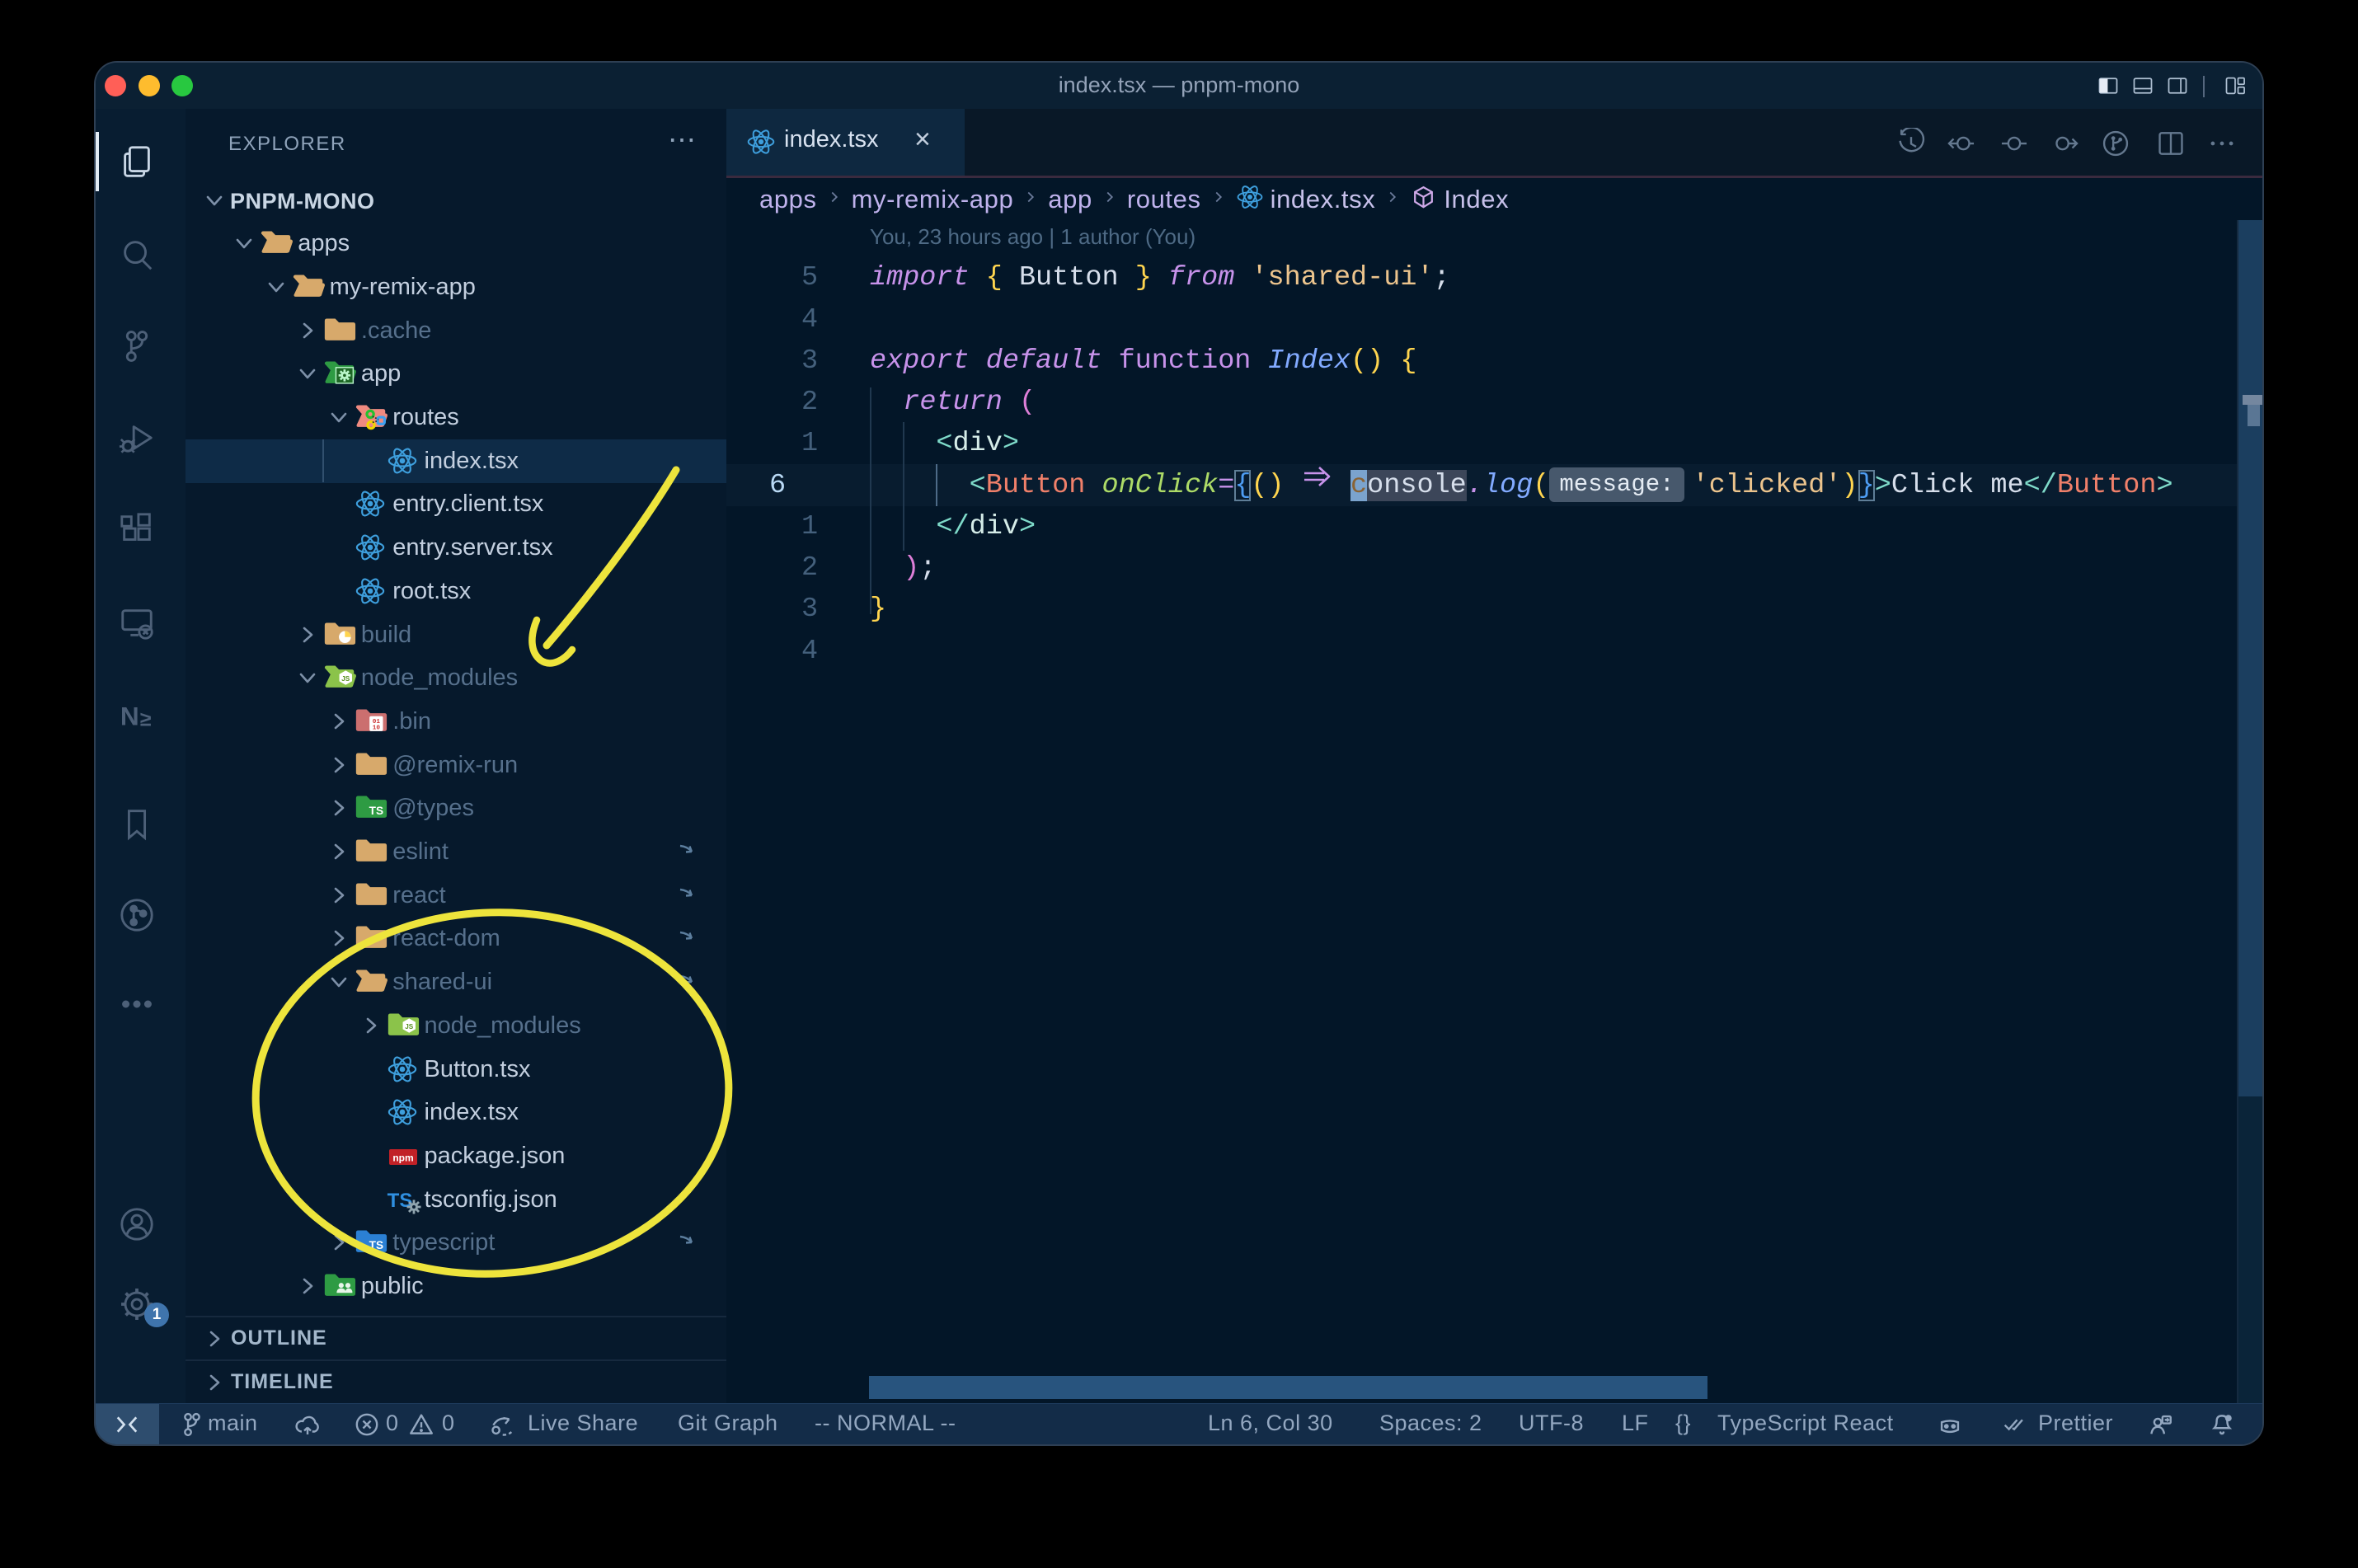 This screenshot has width=2358, height=1568. What do you see at coordinates (377, 722) in the screenshot?
I see `svg-text: 01` at bounding box center [377, 722].